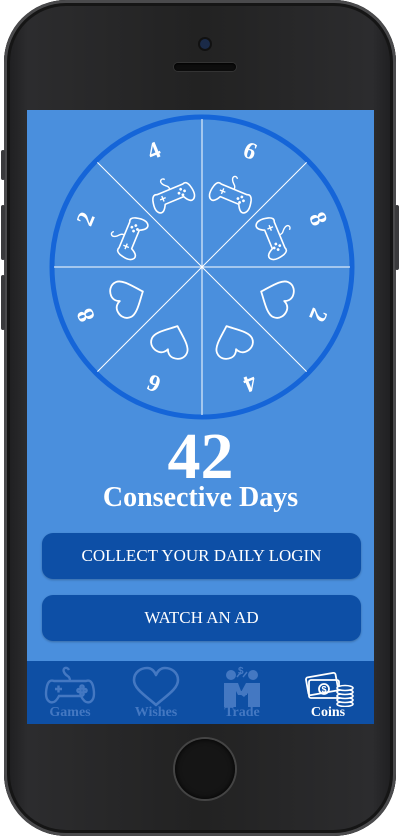  Describe the element at coordinates (205, 44) in the screenshot. I see `front-camera` at that location.